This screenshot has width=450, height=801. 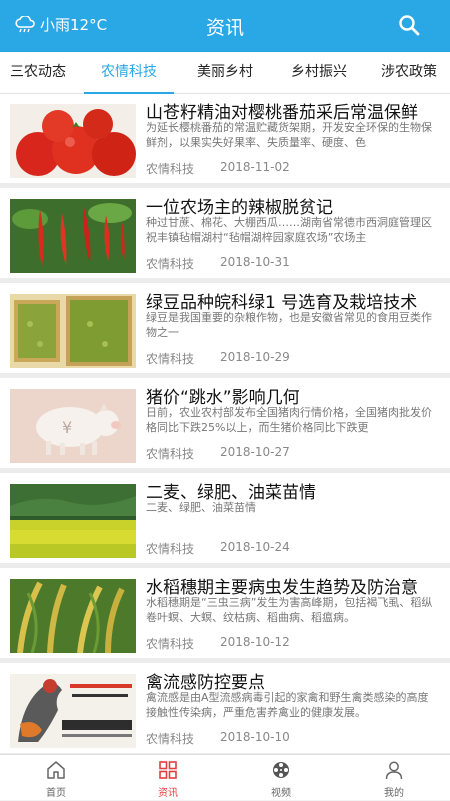 What do you see at coordinates (255, 452) in the screenshot?
I see `article-date: 2018-10-27` at bounding box center [255, 452].